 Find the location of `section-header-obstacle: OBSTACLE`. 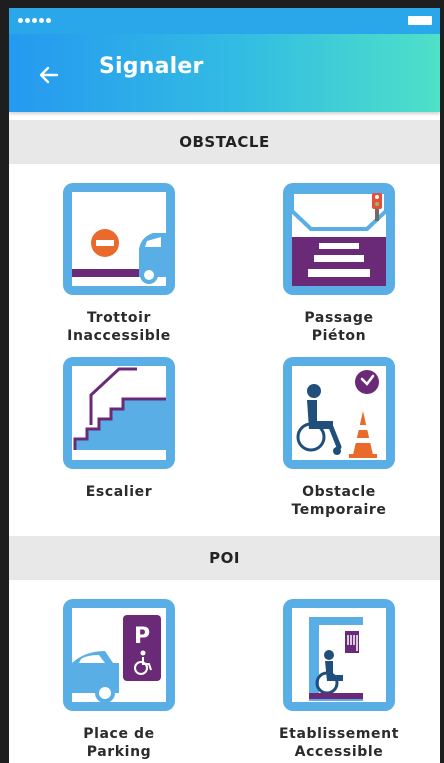

section-header-obstacle: OBSTACLE is located at coordinates (224, 142).